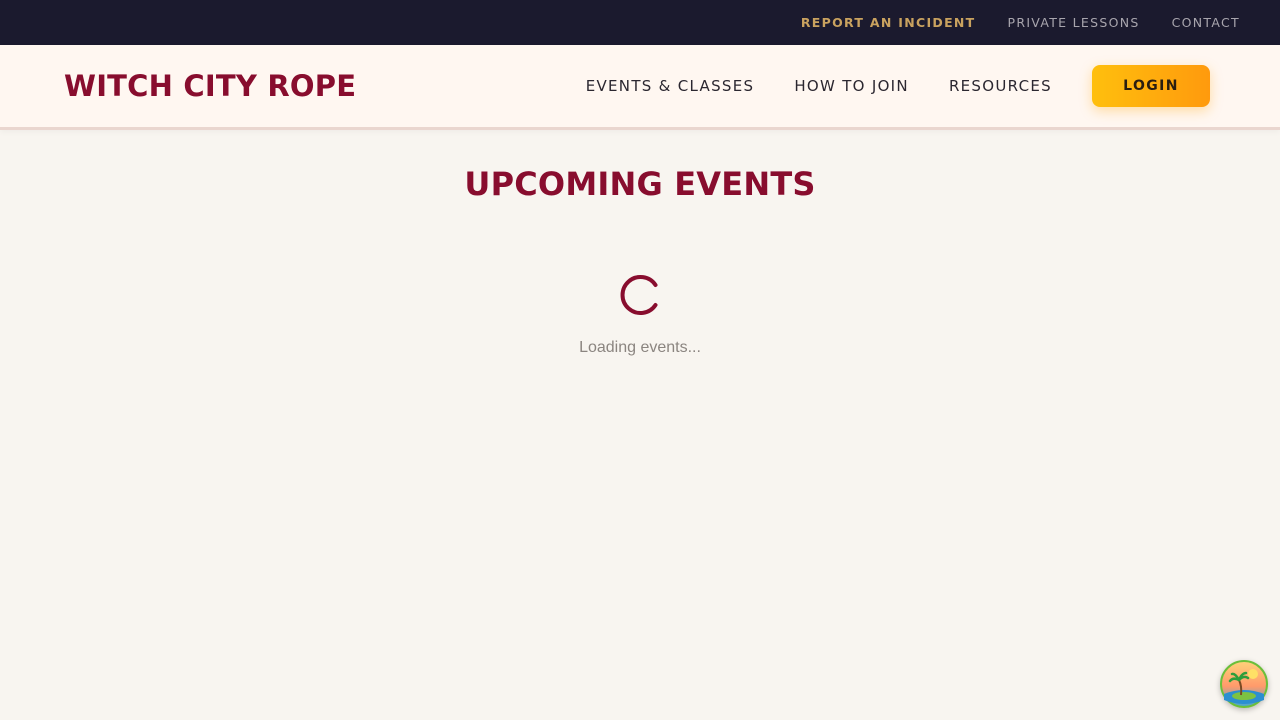 The image size is (1280, 720). I want to click on contact-link: CONTACT, so click(1206, 22).